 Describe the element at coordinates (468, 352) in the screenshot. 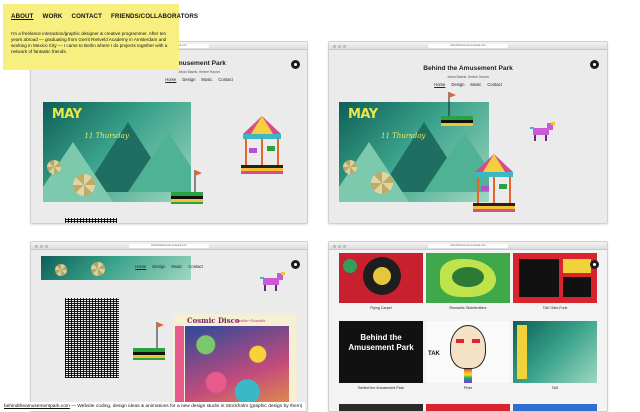

I see `thumb-pride: TAK` at that location.